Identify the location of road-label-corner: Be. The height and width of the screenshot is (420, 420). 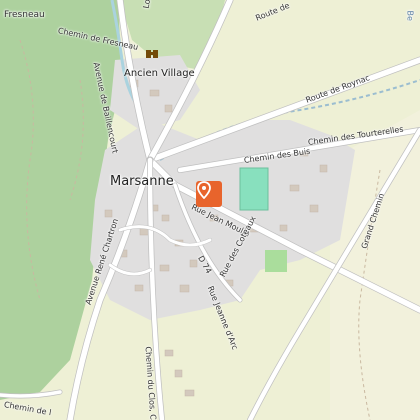
(410, 15).